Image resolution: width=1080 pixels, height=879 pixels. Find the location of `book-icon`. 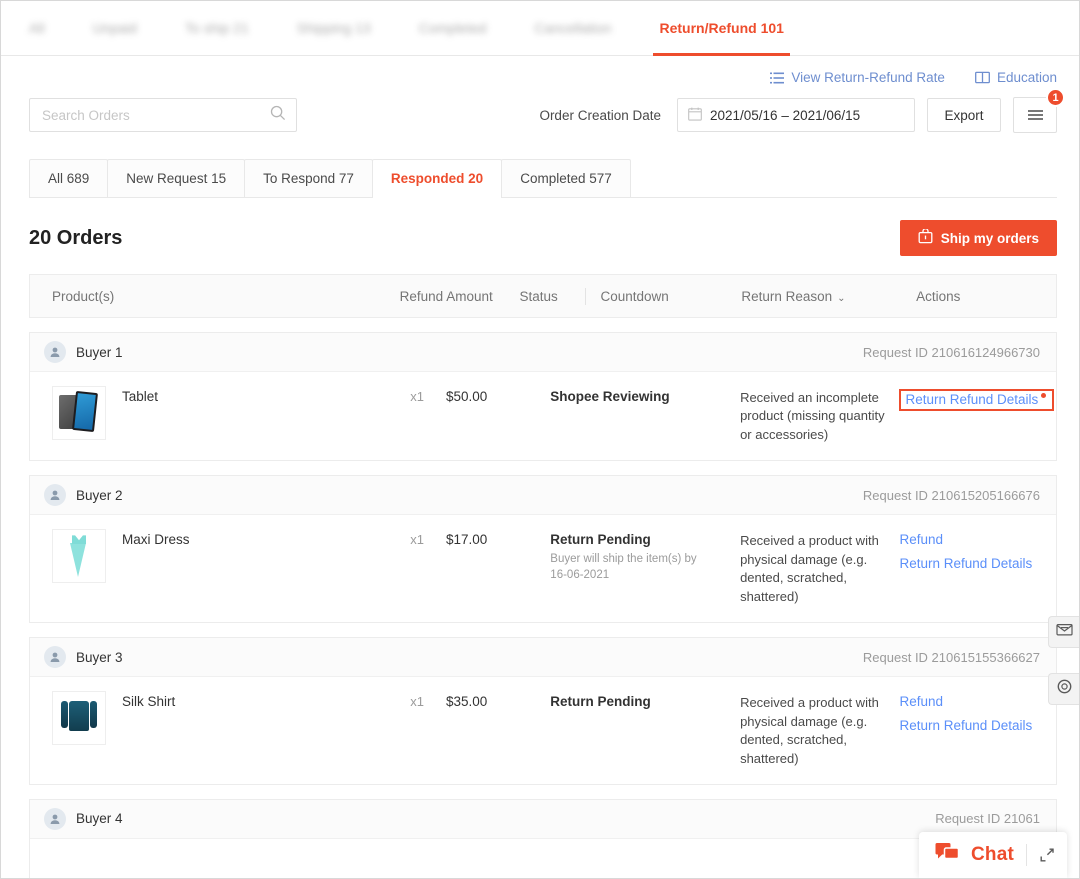

book-icon is located at coordinates (982, 77).